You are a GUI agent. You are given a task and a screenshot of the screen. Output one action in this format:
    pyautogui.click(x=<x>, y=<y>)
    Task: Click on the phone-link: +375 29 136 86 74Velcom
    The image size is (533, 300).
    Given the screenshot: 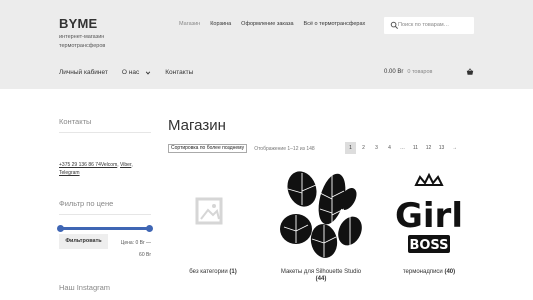 What is the action you would take?
    pyautogui.click(x=88, y=165)
    